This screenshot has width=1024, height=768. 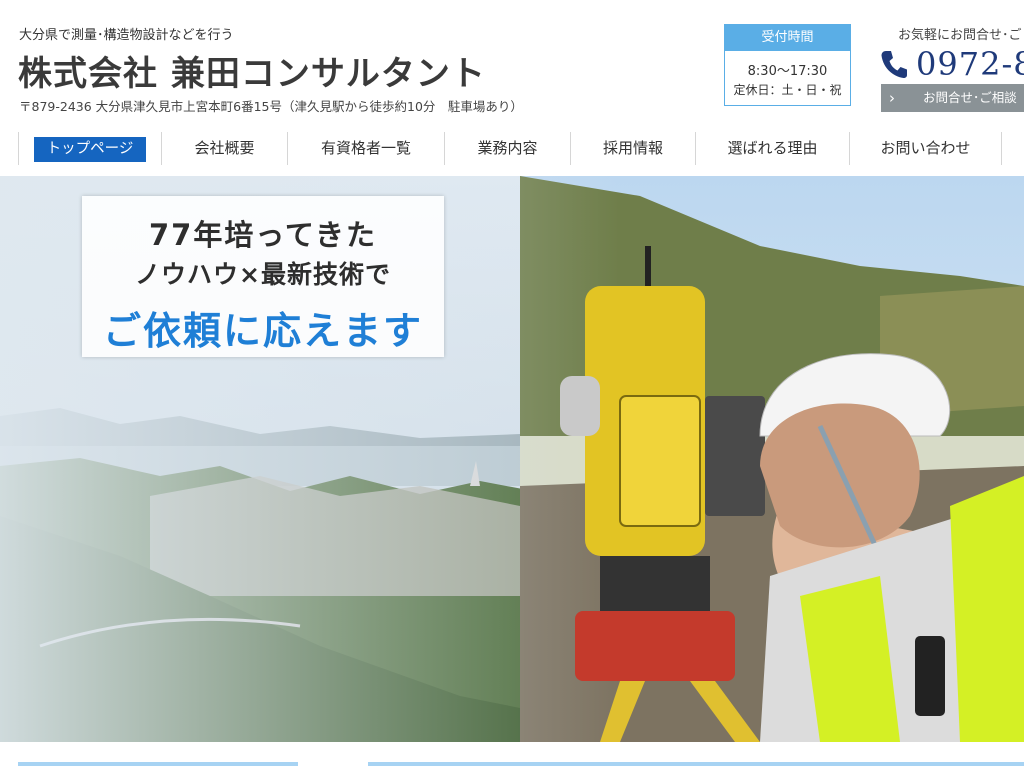 I want to click on nav-item-recruit: 採用情報, so click(x=632, y=148).